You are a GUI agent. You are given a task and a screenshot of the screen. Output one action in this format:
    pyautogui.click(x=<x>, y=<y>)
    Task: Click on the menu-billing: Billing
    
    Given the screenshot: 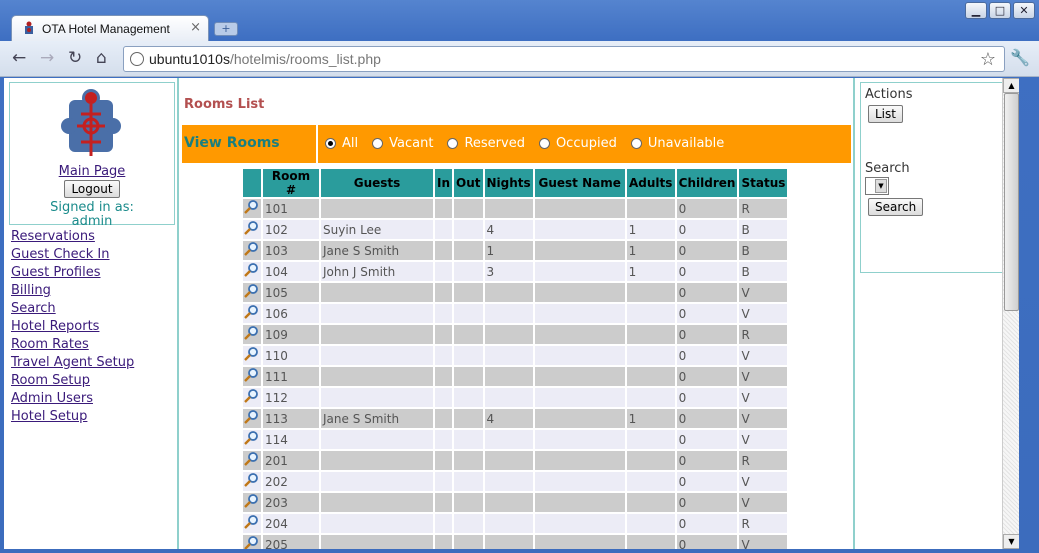 What is the action you would take?
    pyautogui.click(x=31, y=290)
    